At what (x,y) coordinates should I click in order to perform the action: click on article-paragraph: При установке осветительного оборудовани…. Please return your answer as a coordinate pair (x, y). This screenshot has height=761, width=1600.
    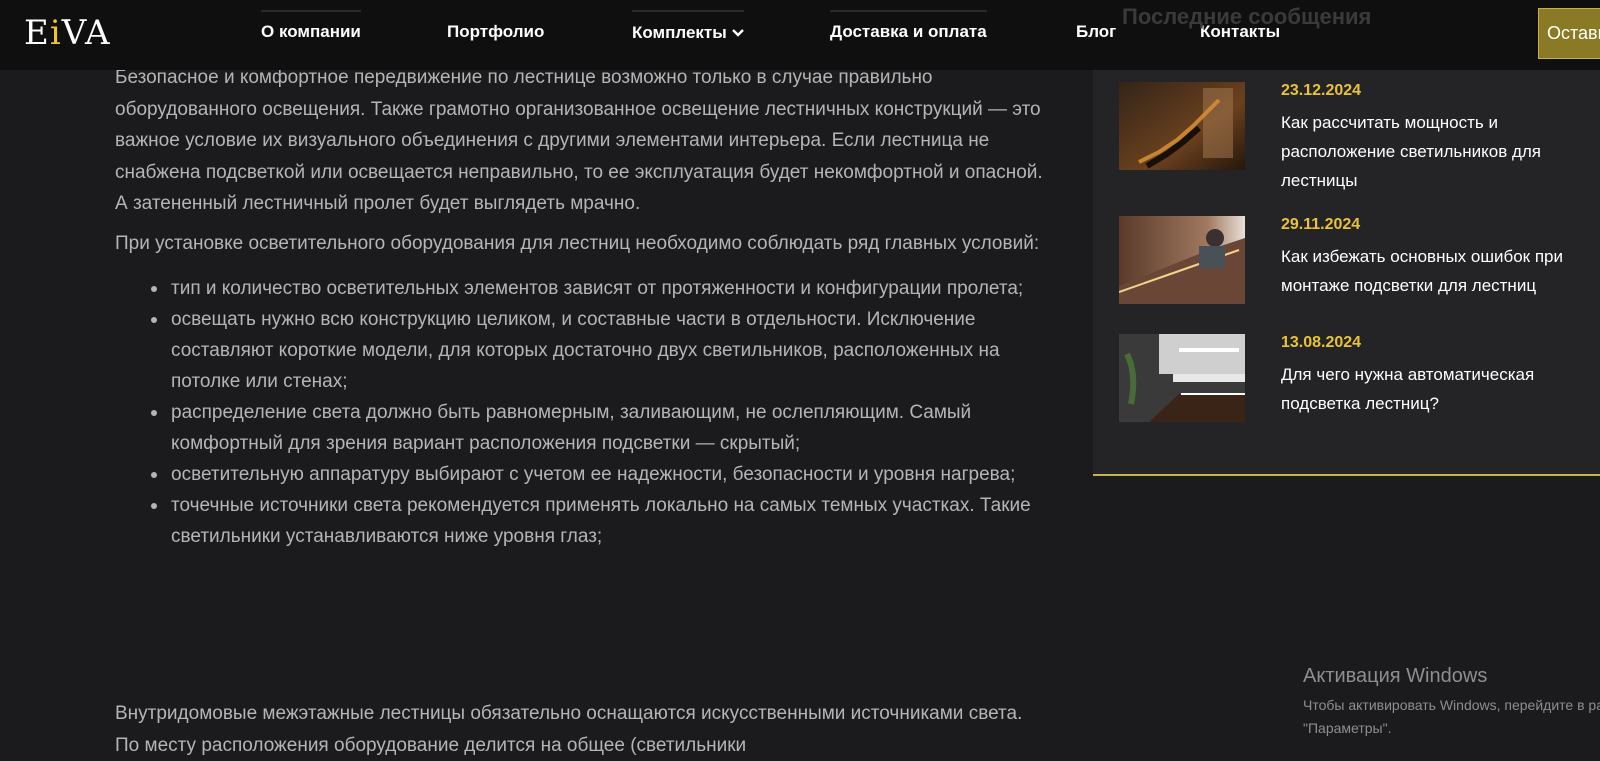
    Looking at the image, I should click on (577, 243).